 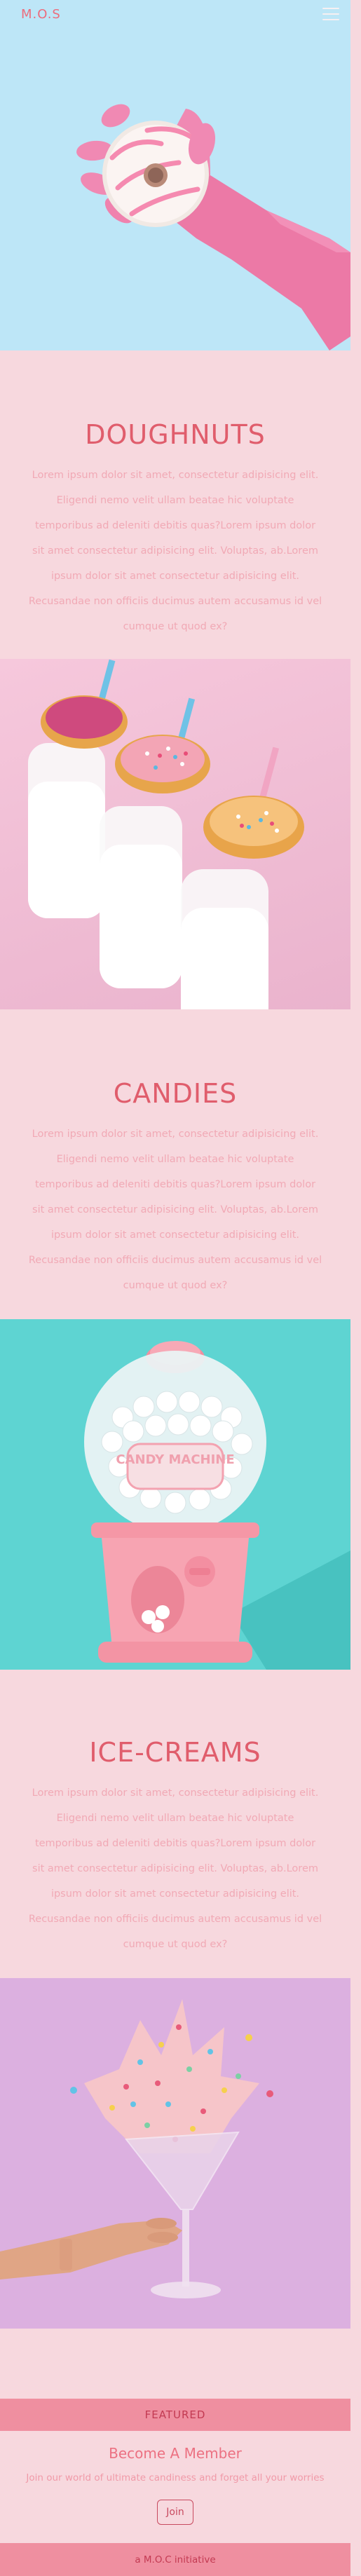 What do you see at coordinates (175, 435) in the screenshot?
I see `section-title: DOUGHNUTS` at bounding box center [175, 435].